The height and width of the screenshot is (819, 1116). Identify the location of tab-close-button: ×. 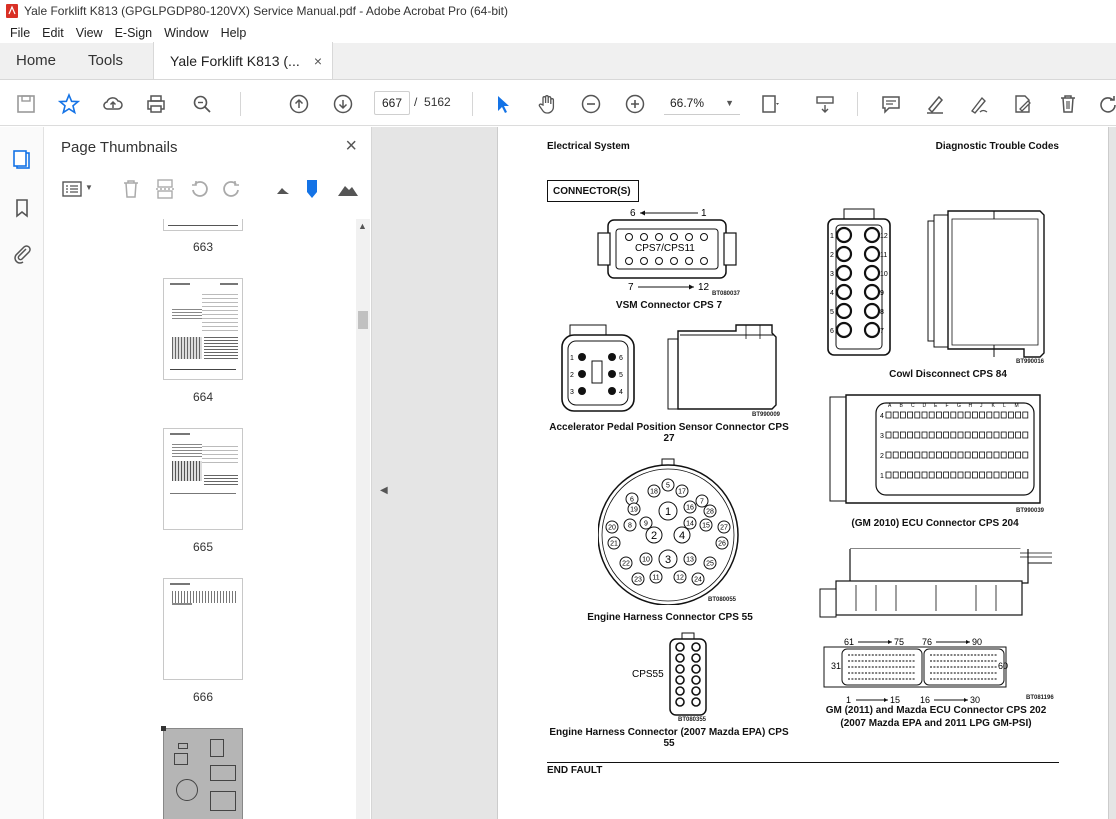
(318, 61).